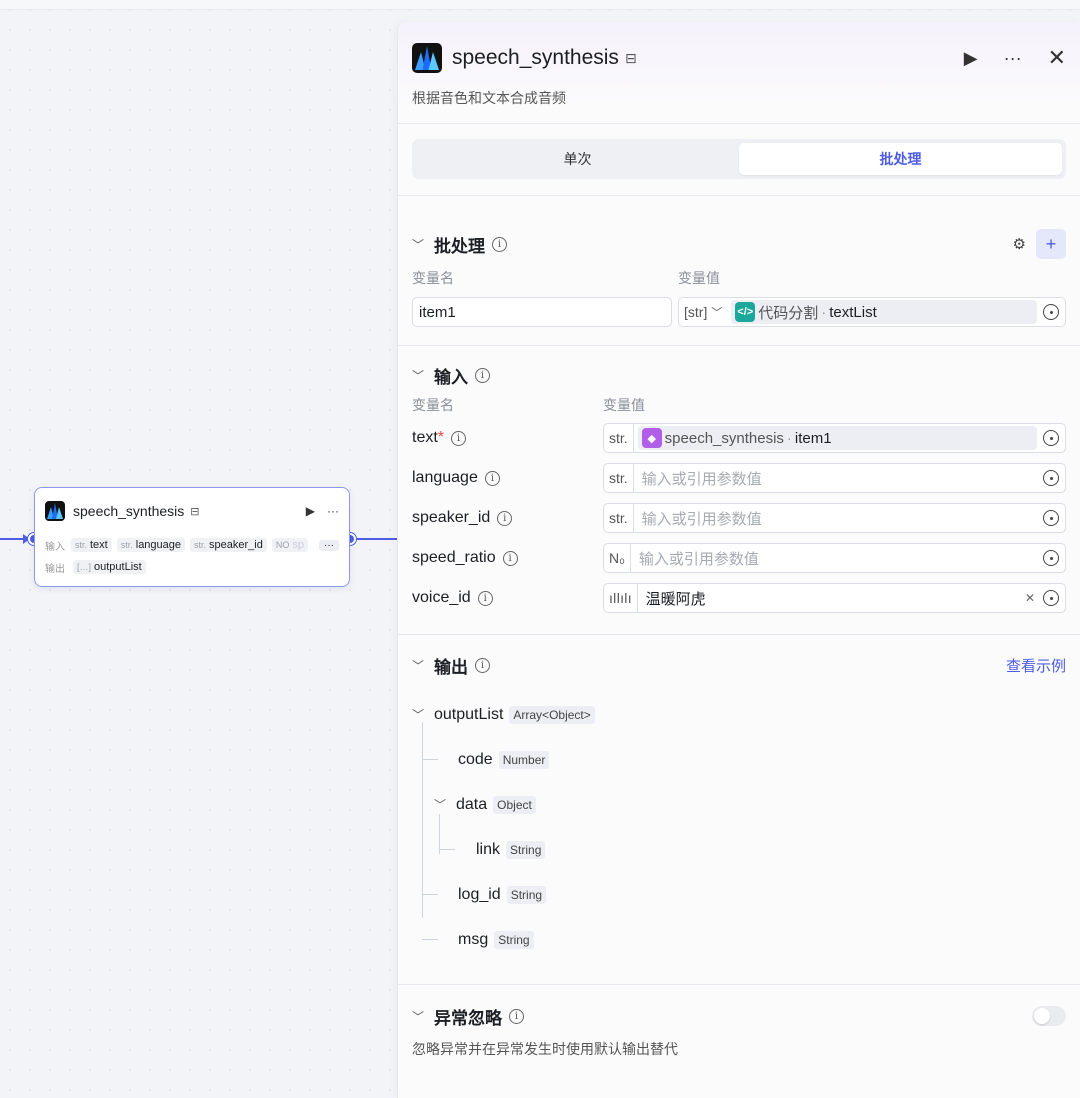  What do you see at coordinates (488, 849) in the screenshot?
I see `field-name: link` at bounding box center [488, 849].